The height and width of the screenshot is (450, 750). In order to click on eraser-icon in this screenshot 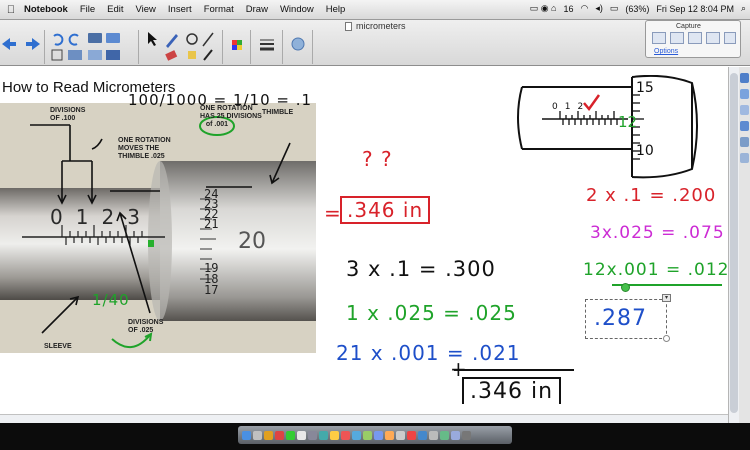, I will do `click(171, 55)`.